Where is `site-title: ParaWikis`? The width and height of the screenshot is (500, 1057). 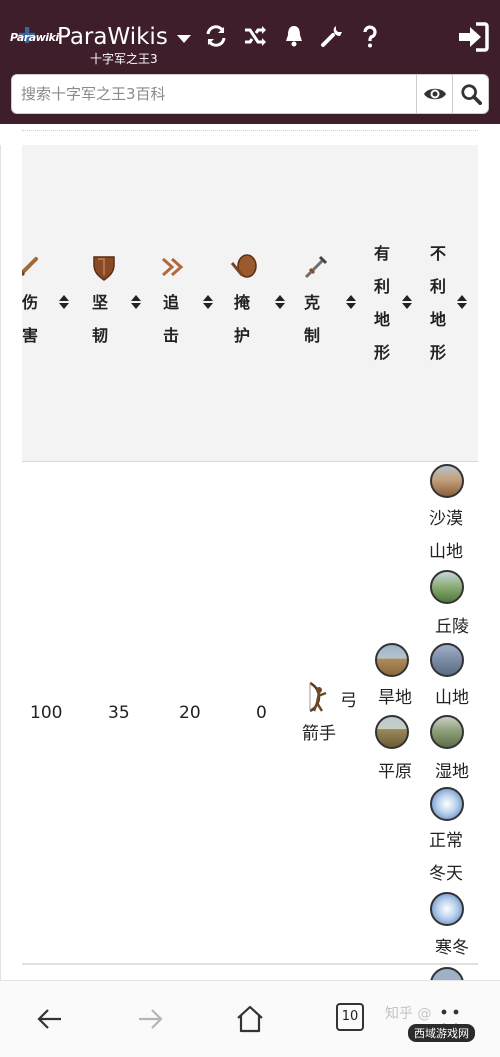
site-title: ParaWikis is located at coordinates (112, 37).